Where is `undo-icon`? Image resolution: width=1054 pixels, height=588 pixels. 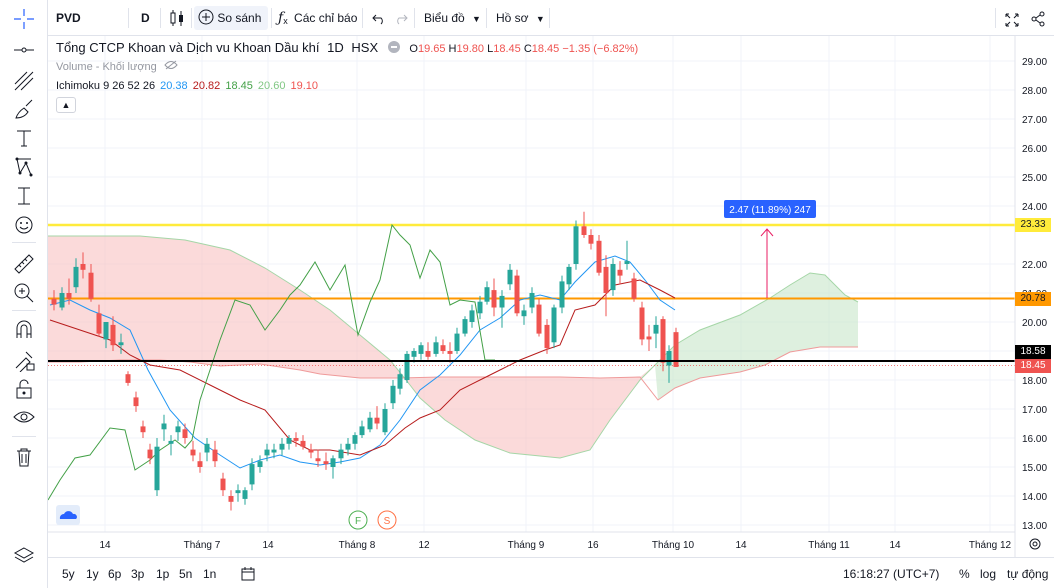
undo-icon is located at coordinates (377, 19).